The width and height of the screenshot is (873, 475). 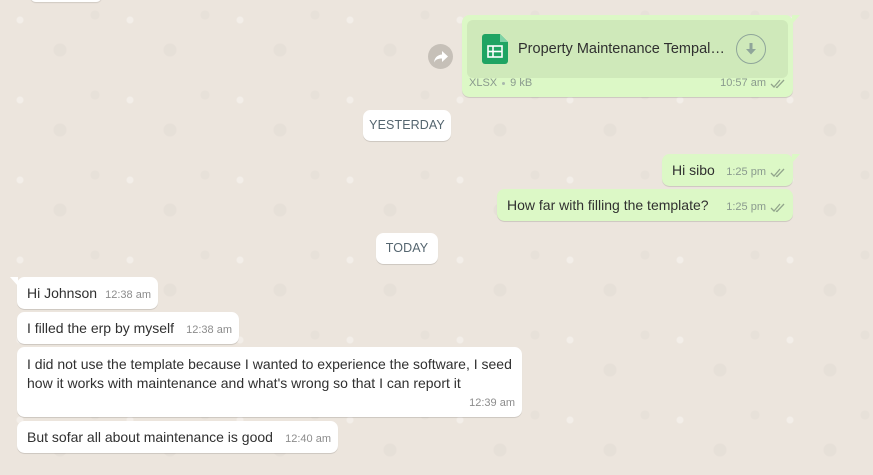 I want to click on message-meta: 10:57 am, so click(x=753, y=83).